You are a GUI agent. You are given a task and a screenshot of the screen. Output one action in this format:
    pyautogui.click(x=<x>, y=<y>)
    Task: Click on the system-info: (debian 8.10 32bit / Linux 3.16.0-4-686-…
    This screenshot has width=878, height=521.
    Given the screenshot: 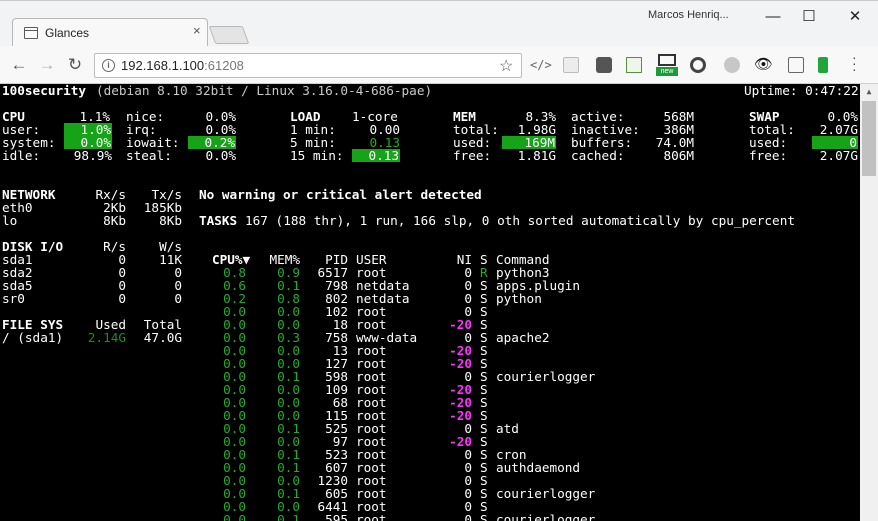 What is the action you would take?
    pyautogui.click(x=264, y=91)
    